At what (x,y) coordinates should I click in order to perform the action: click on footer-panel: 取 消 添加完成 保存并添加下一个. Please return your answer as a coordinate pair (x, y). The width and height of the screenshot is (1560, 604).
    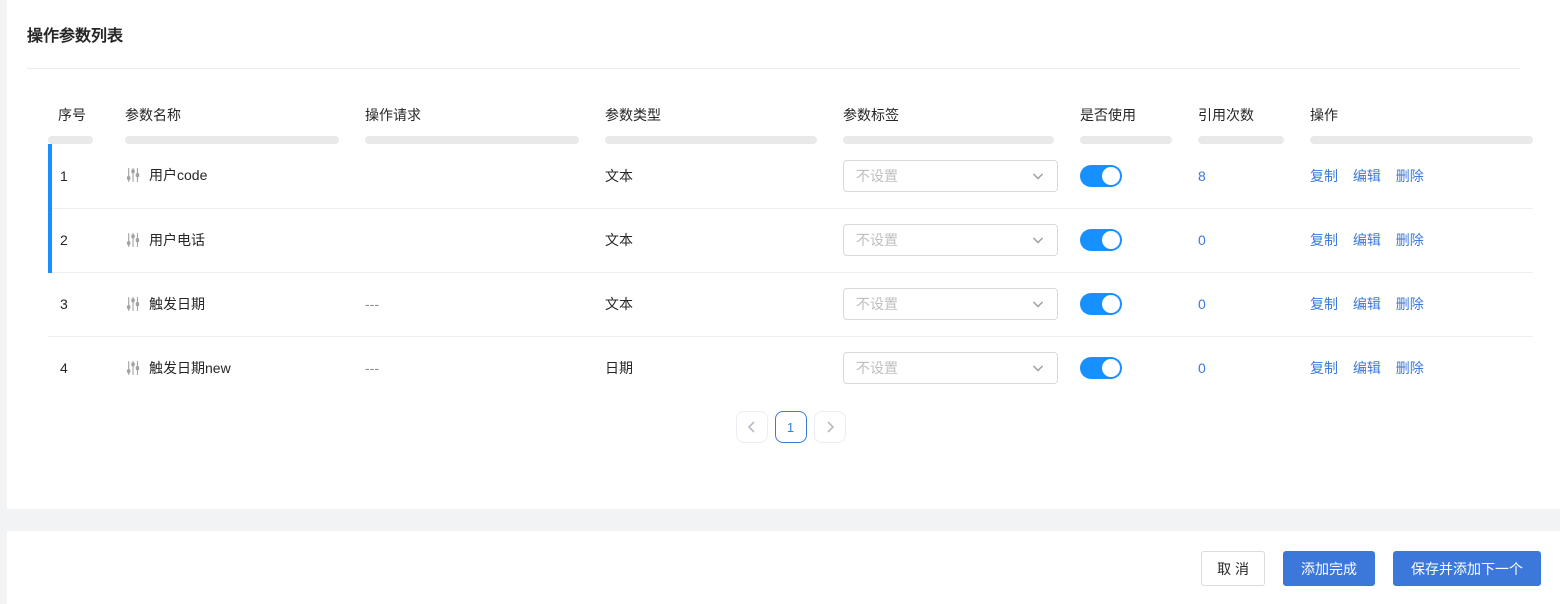
    Looking at the image, I should click on (783, 567).